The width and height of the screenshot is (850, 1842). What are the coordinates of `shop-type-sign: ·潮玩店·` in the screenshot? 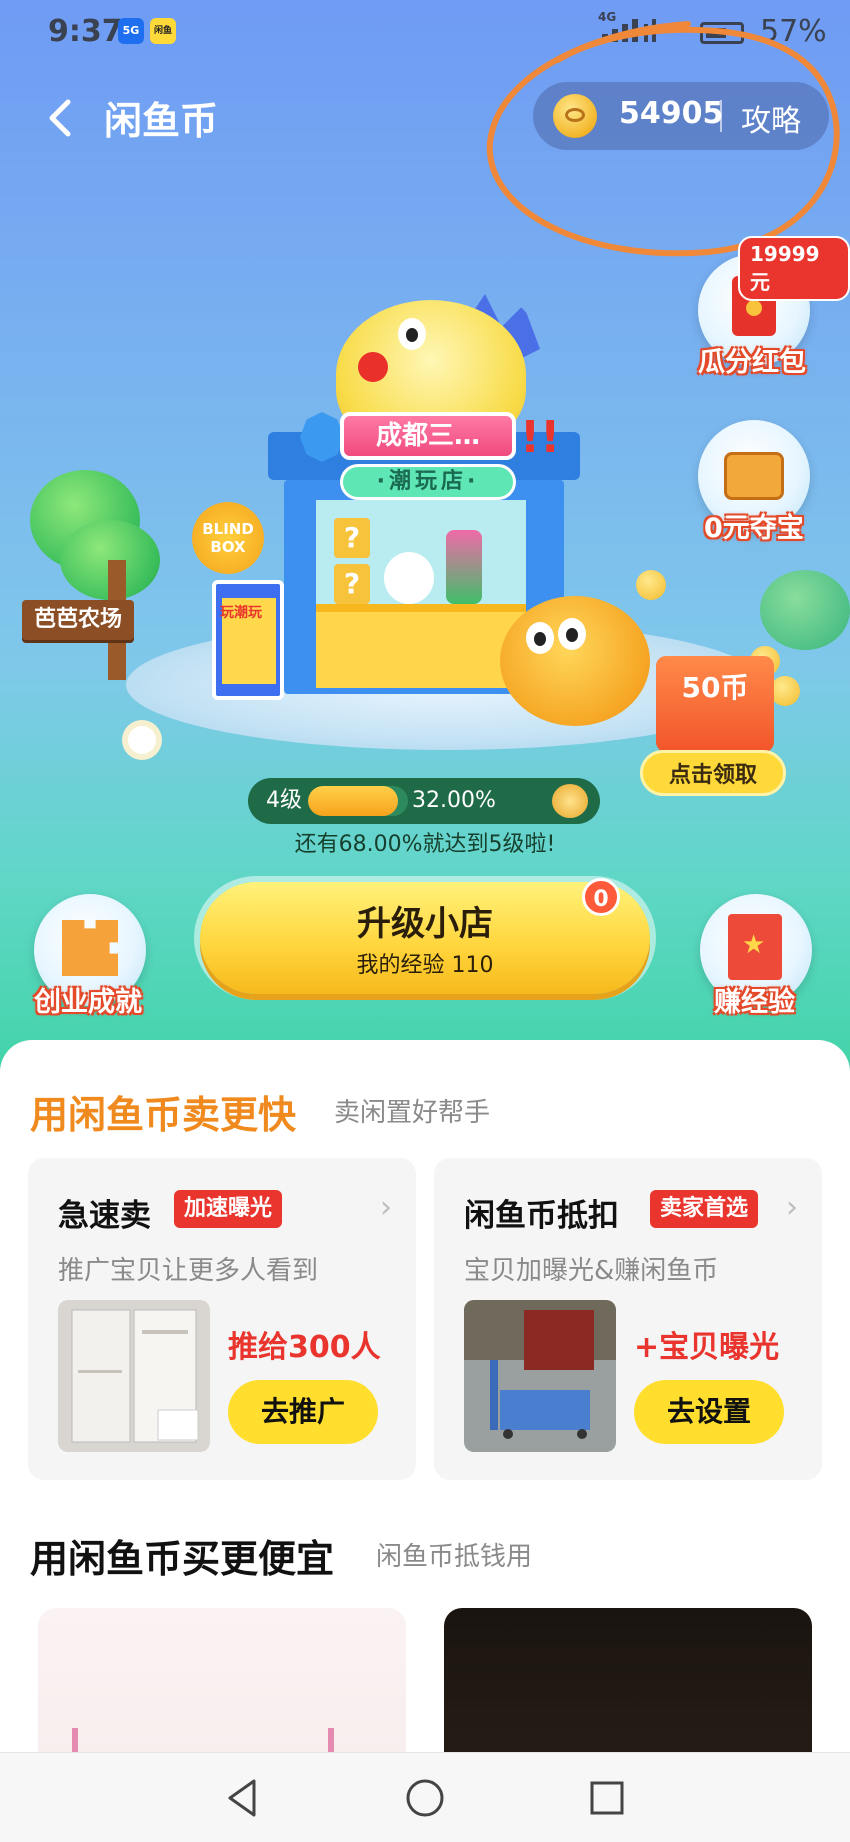 It's located at (428, 482).